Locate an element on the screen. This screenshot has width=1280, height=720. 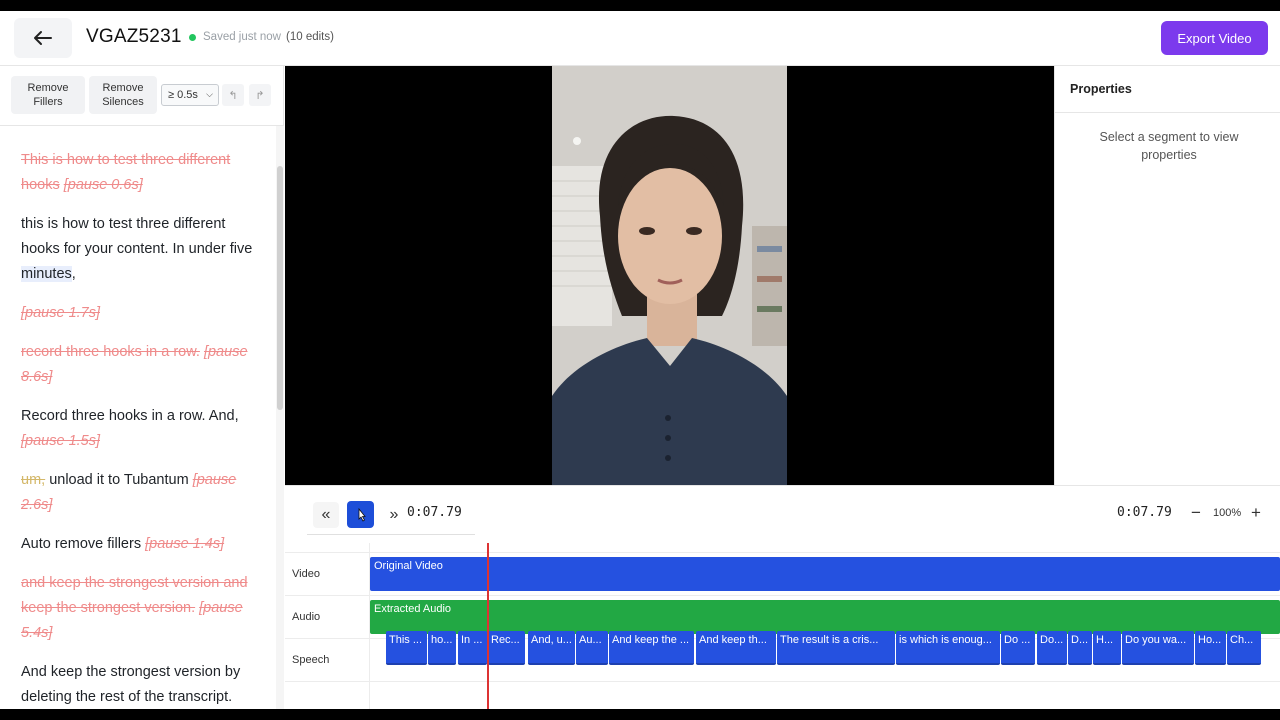
total-time: 0:07.79 is located at coordinates (1144, 512).